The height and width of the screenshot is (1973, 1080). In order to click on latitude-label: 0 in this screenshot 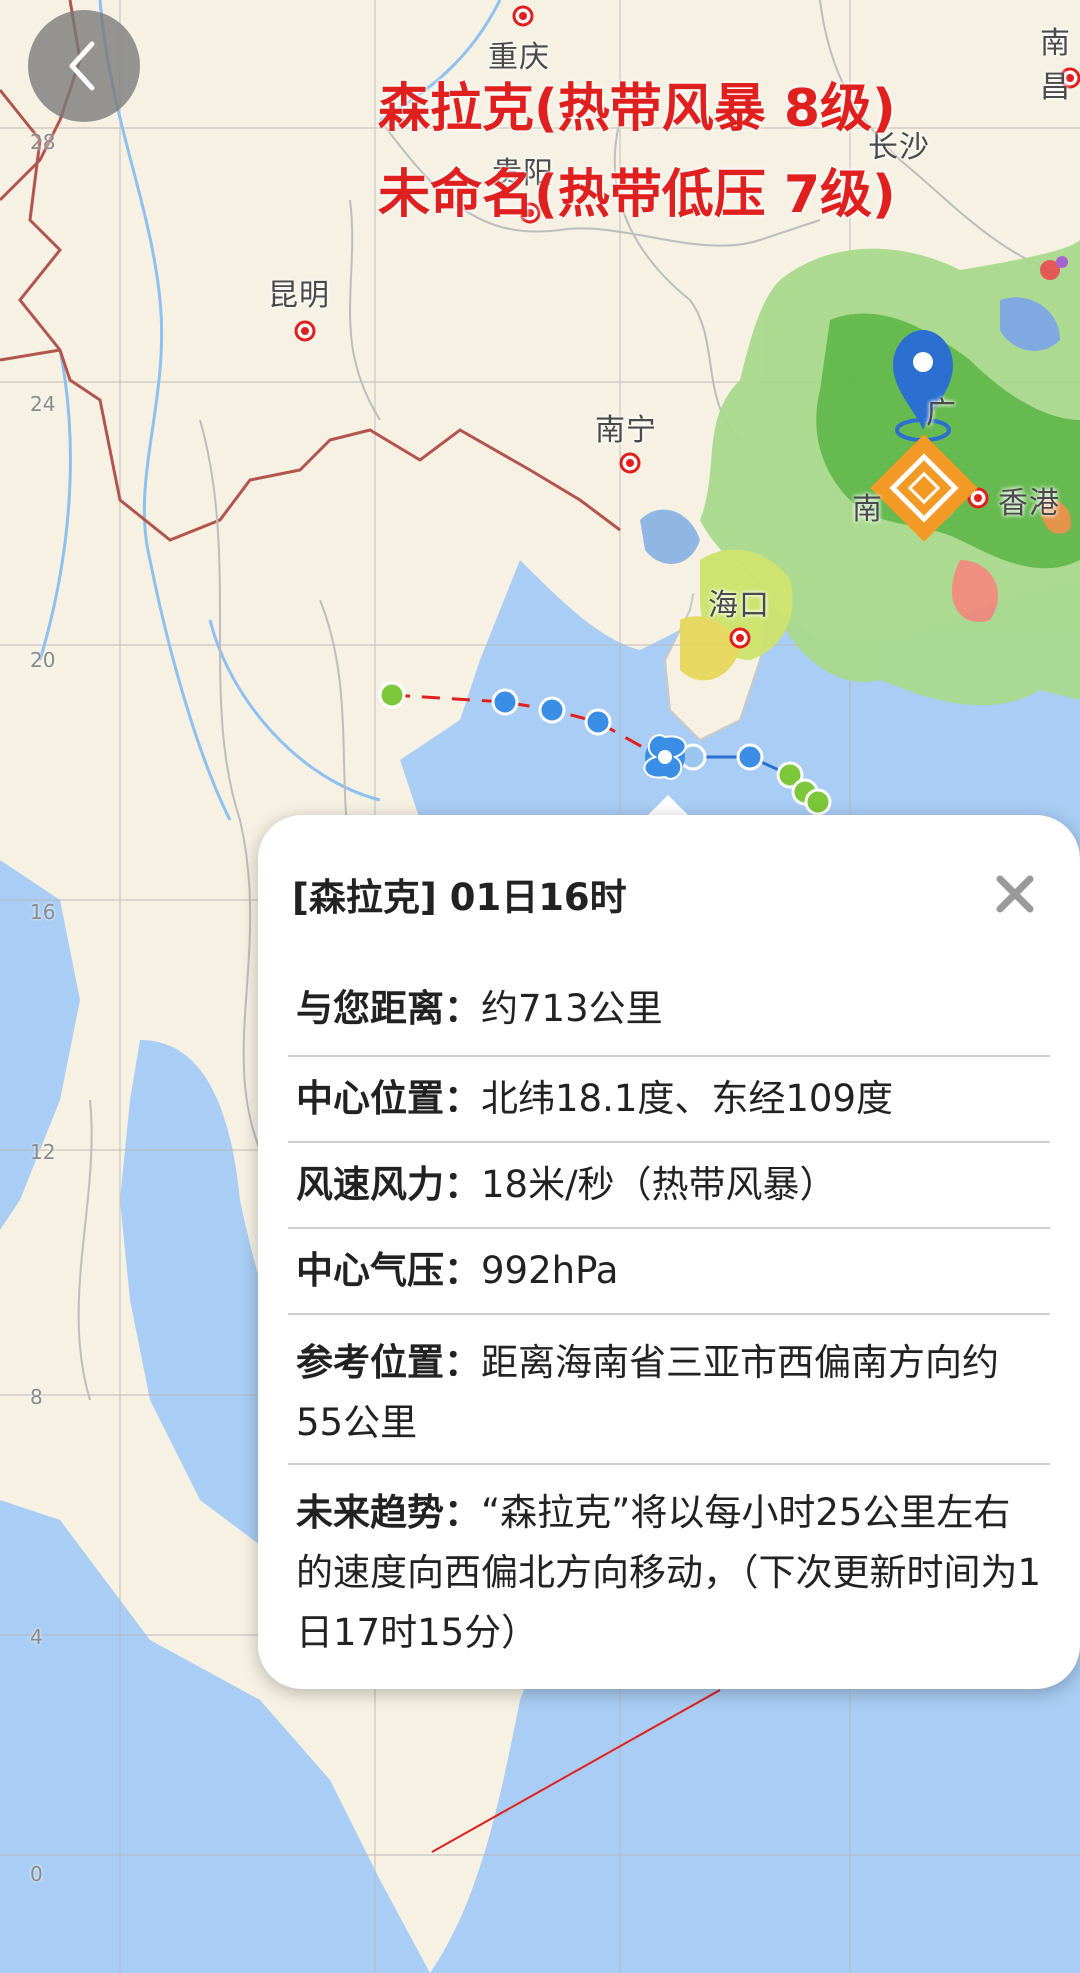, I will do `click(36, 1874)`.